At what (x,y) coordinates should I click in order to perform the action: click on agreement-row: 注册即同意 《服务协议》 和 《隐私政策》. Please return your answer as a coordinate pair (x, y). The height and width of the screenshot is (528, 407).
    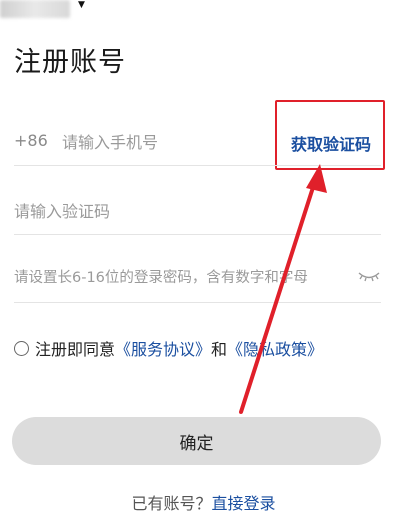
    Looking at the image, I should click on (168, 348).